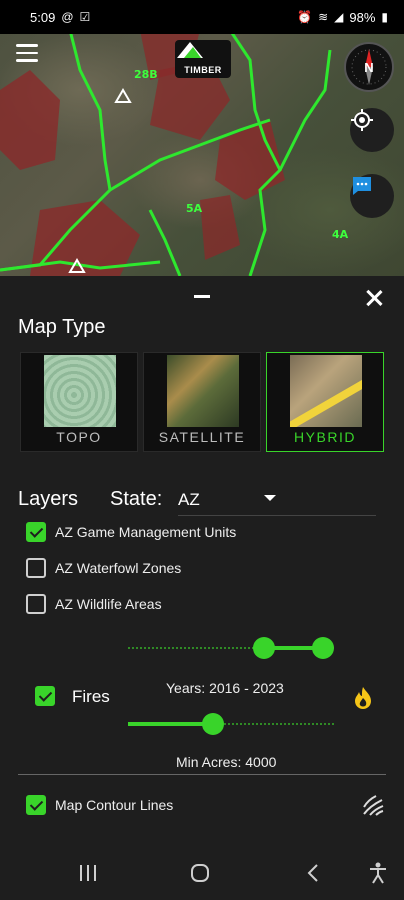 This screenshot has height=900, width=404. Describe the element at coordinates (114, 805) in the screenshot. I see `contour-label: Map Contour Lines` at that location.